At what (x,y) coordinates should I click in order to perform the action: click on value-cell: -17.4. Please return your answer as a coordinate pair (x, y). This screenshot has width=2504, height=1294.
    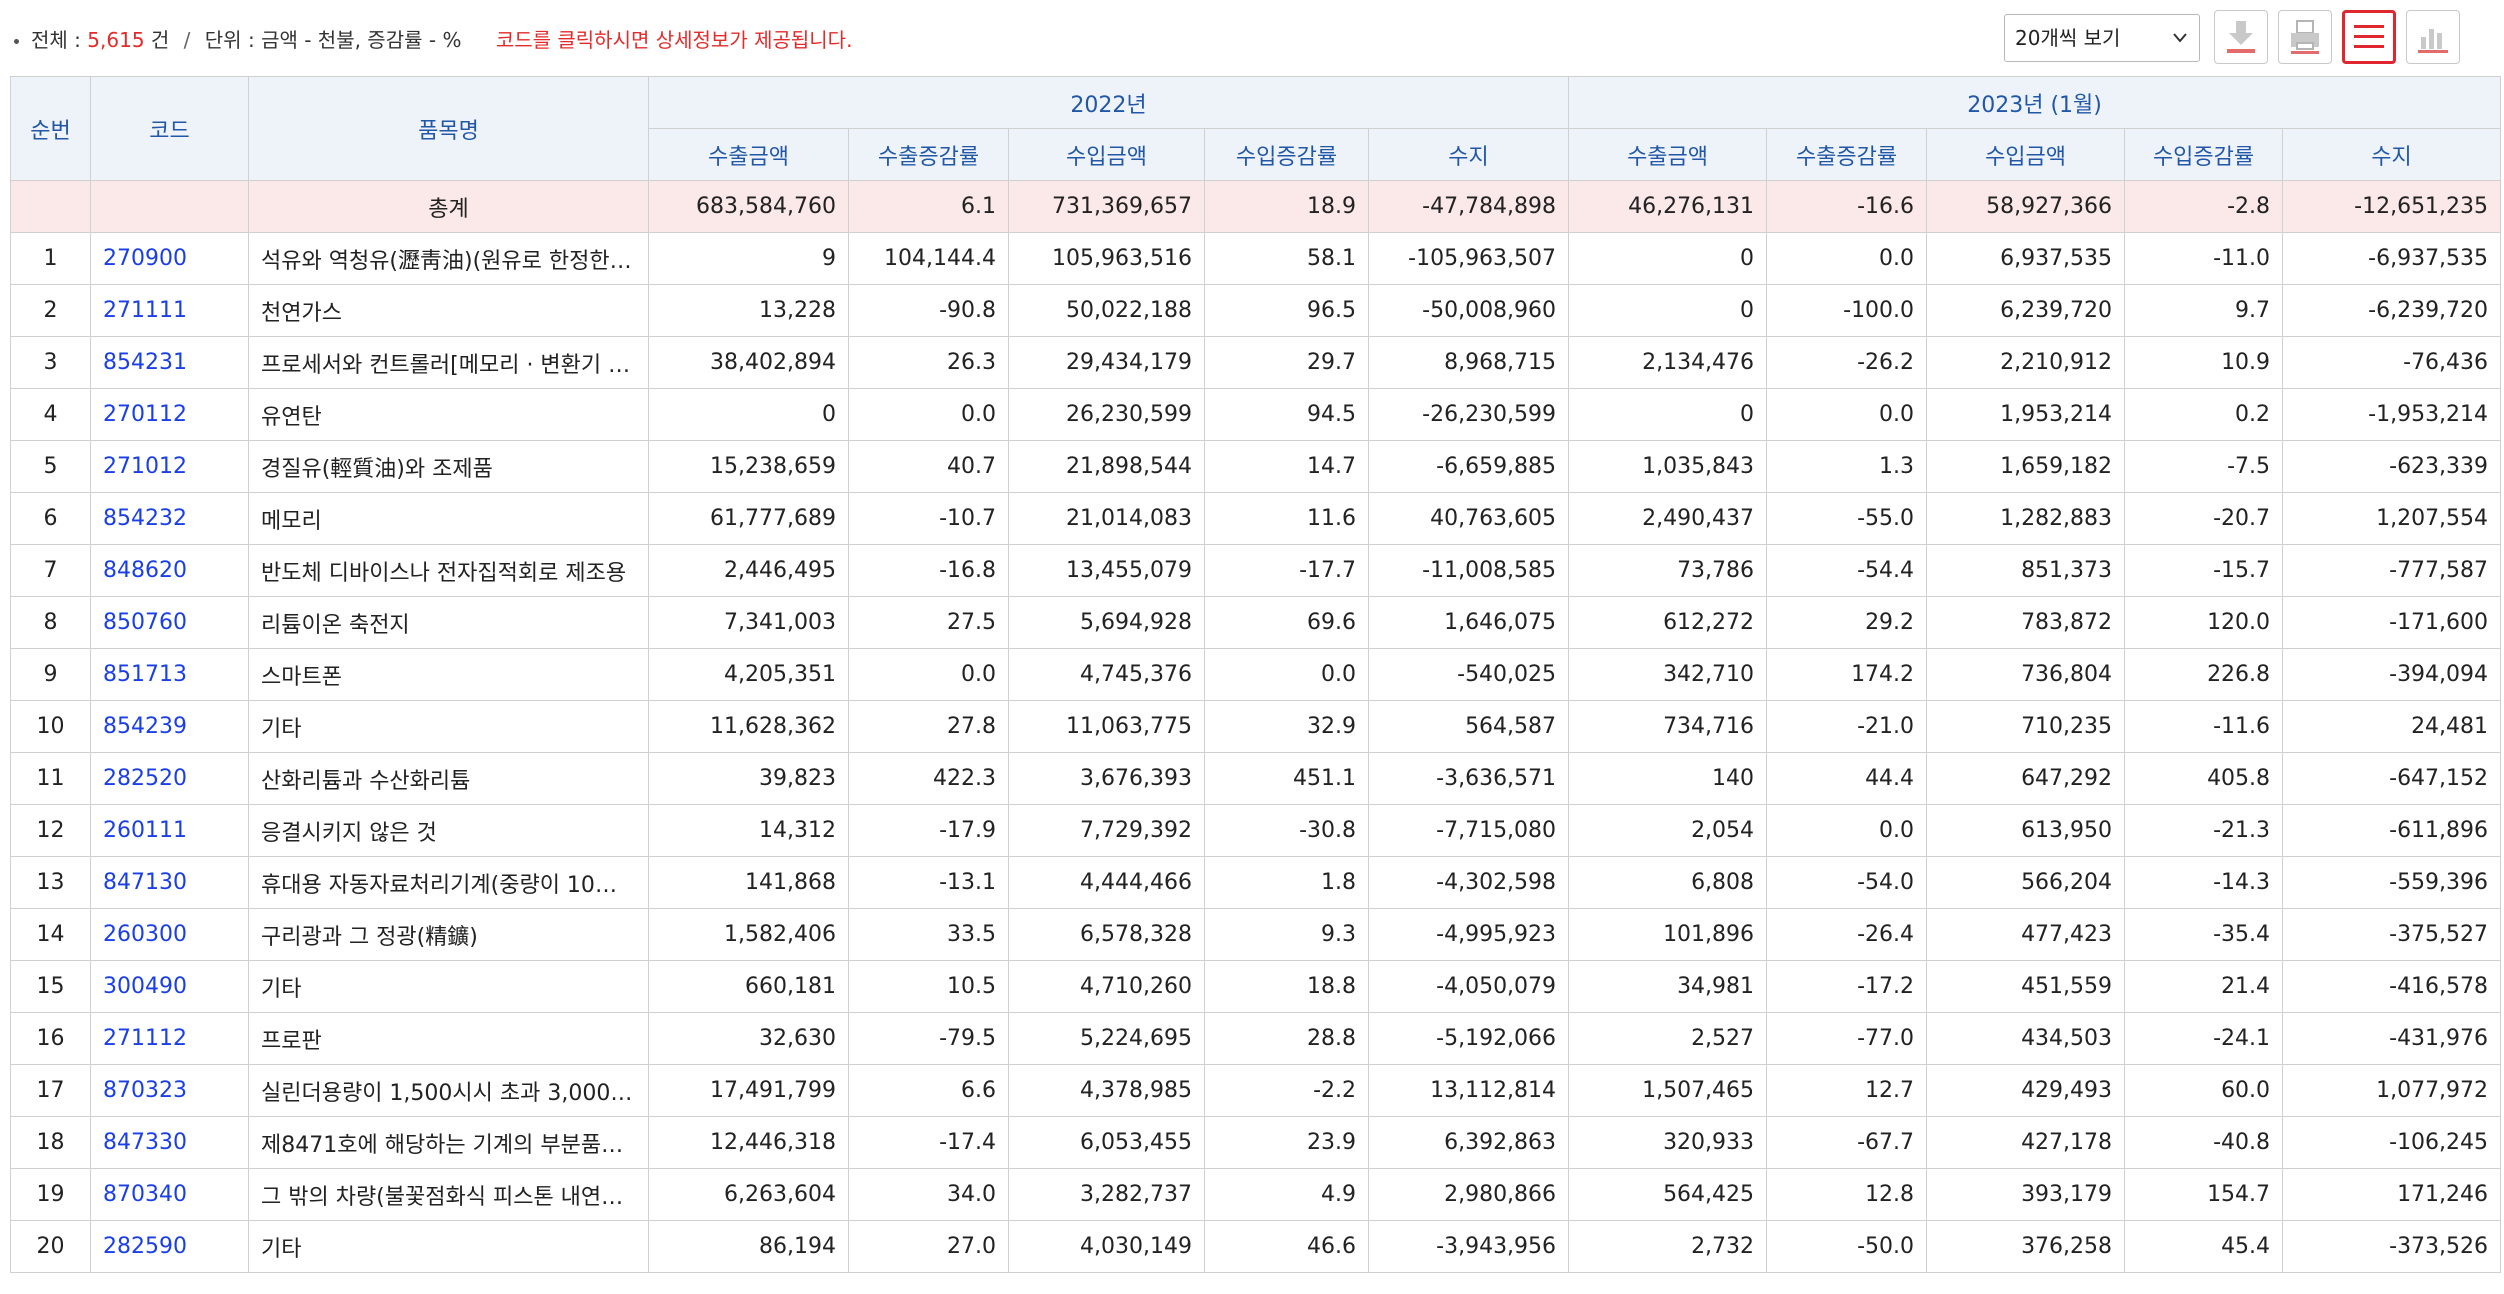
    Looking at the image, I should click on (928, 1142).